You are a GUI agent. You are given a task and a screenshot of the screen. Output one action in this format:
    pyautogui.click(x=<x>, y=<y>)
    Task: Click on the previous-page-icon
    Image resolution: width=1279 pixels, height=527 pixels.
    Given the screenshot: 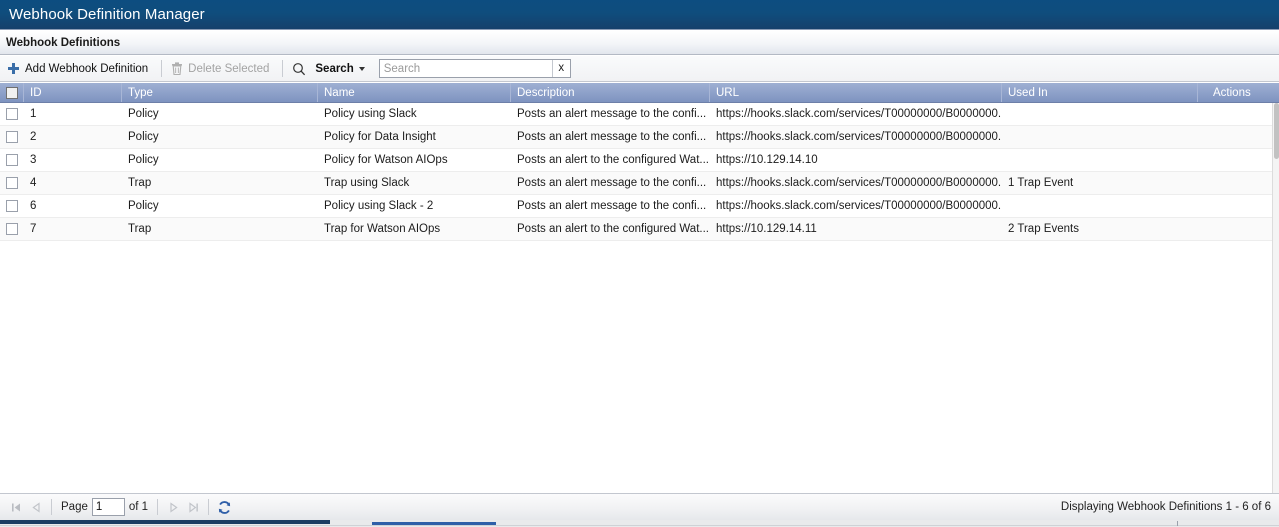 What is the action you would take?
    pyautogui.click(x=35, y=507)
    